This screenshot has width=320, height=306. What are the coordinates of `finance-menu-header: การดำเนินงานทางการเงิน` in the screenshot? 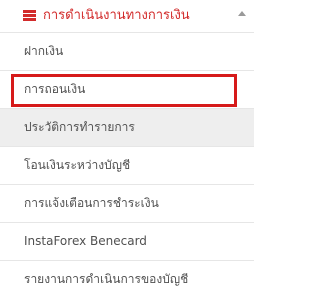 It's located at (127, 16).